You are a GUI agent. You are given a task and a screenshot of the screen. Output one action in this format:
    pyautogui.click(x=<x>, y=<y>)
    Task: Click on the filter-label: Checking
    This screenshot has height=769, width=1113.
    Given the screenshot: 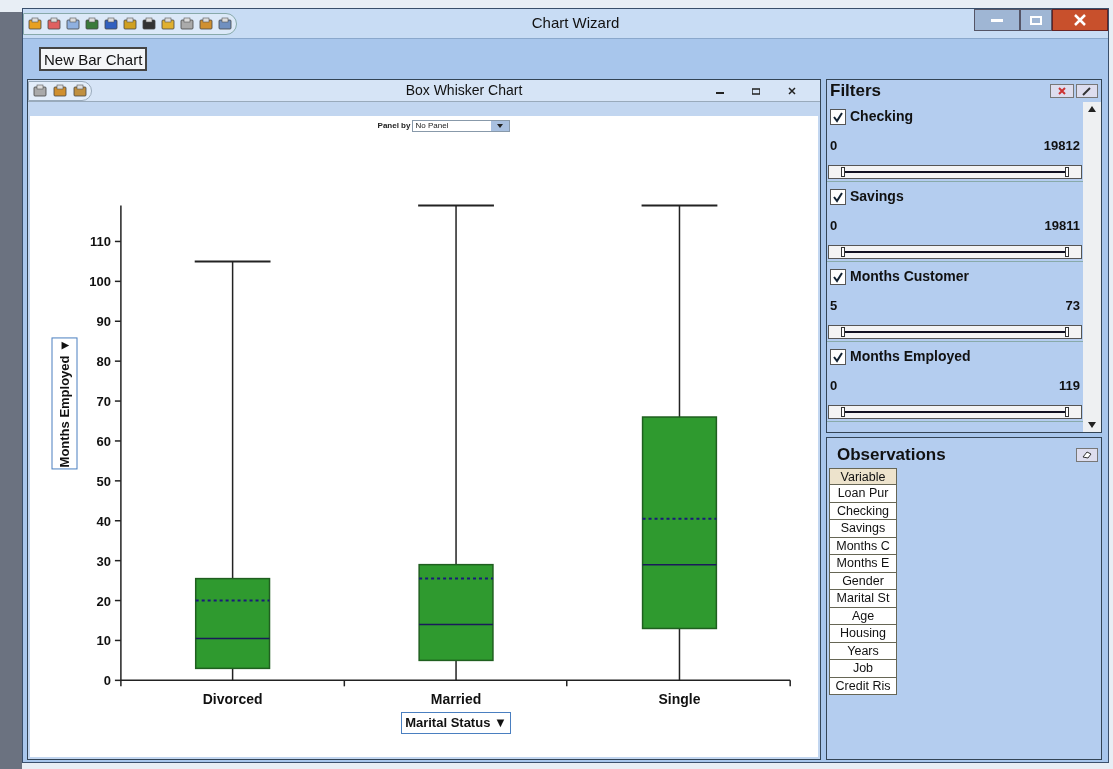 What is the action you would take?
    pyautogui.click(x=881, y=116)
    